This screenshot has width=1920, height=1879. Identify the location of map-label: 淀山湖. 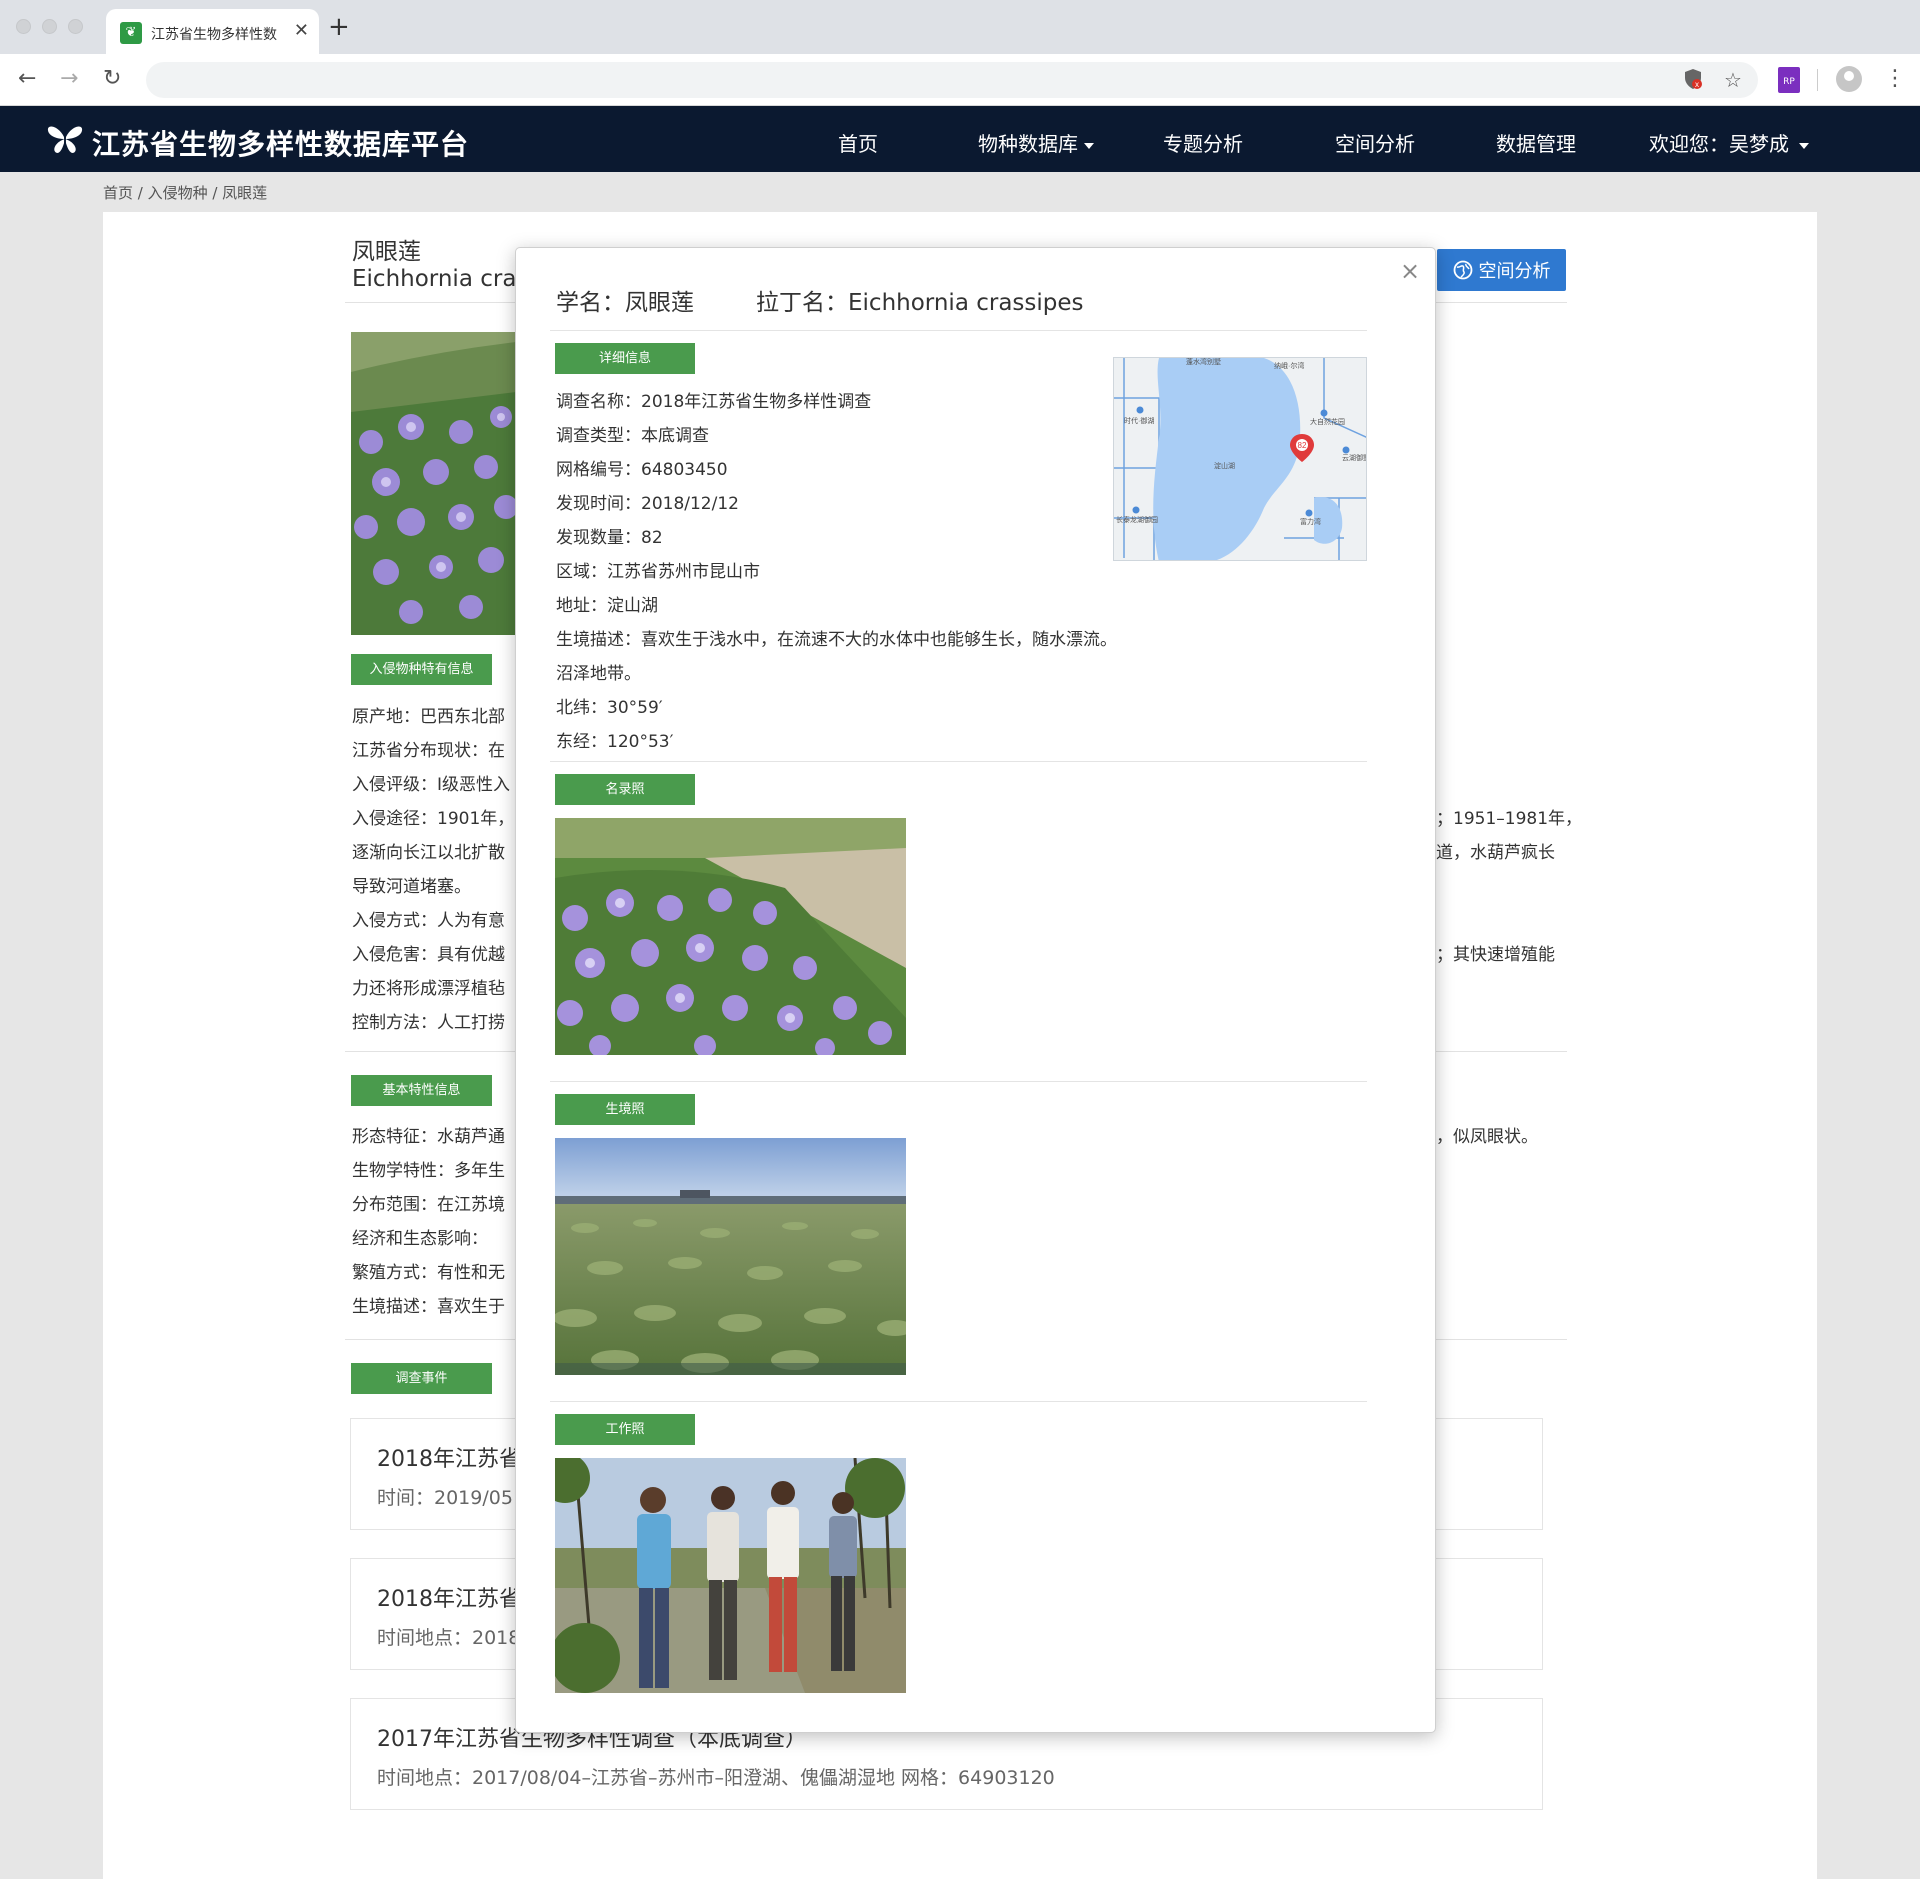
(1224, 465).